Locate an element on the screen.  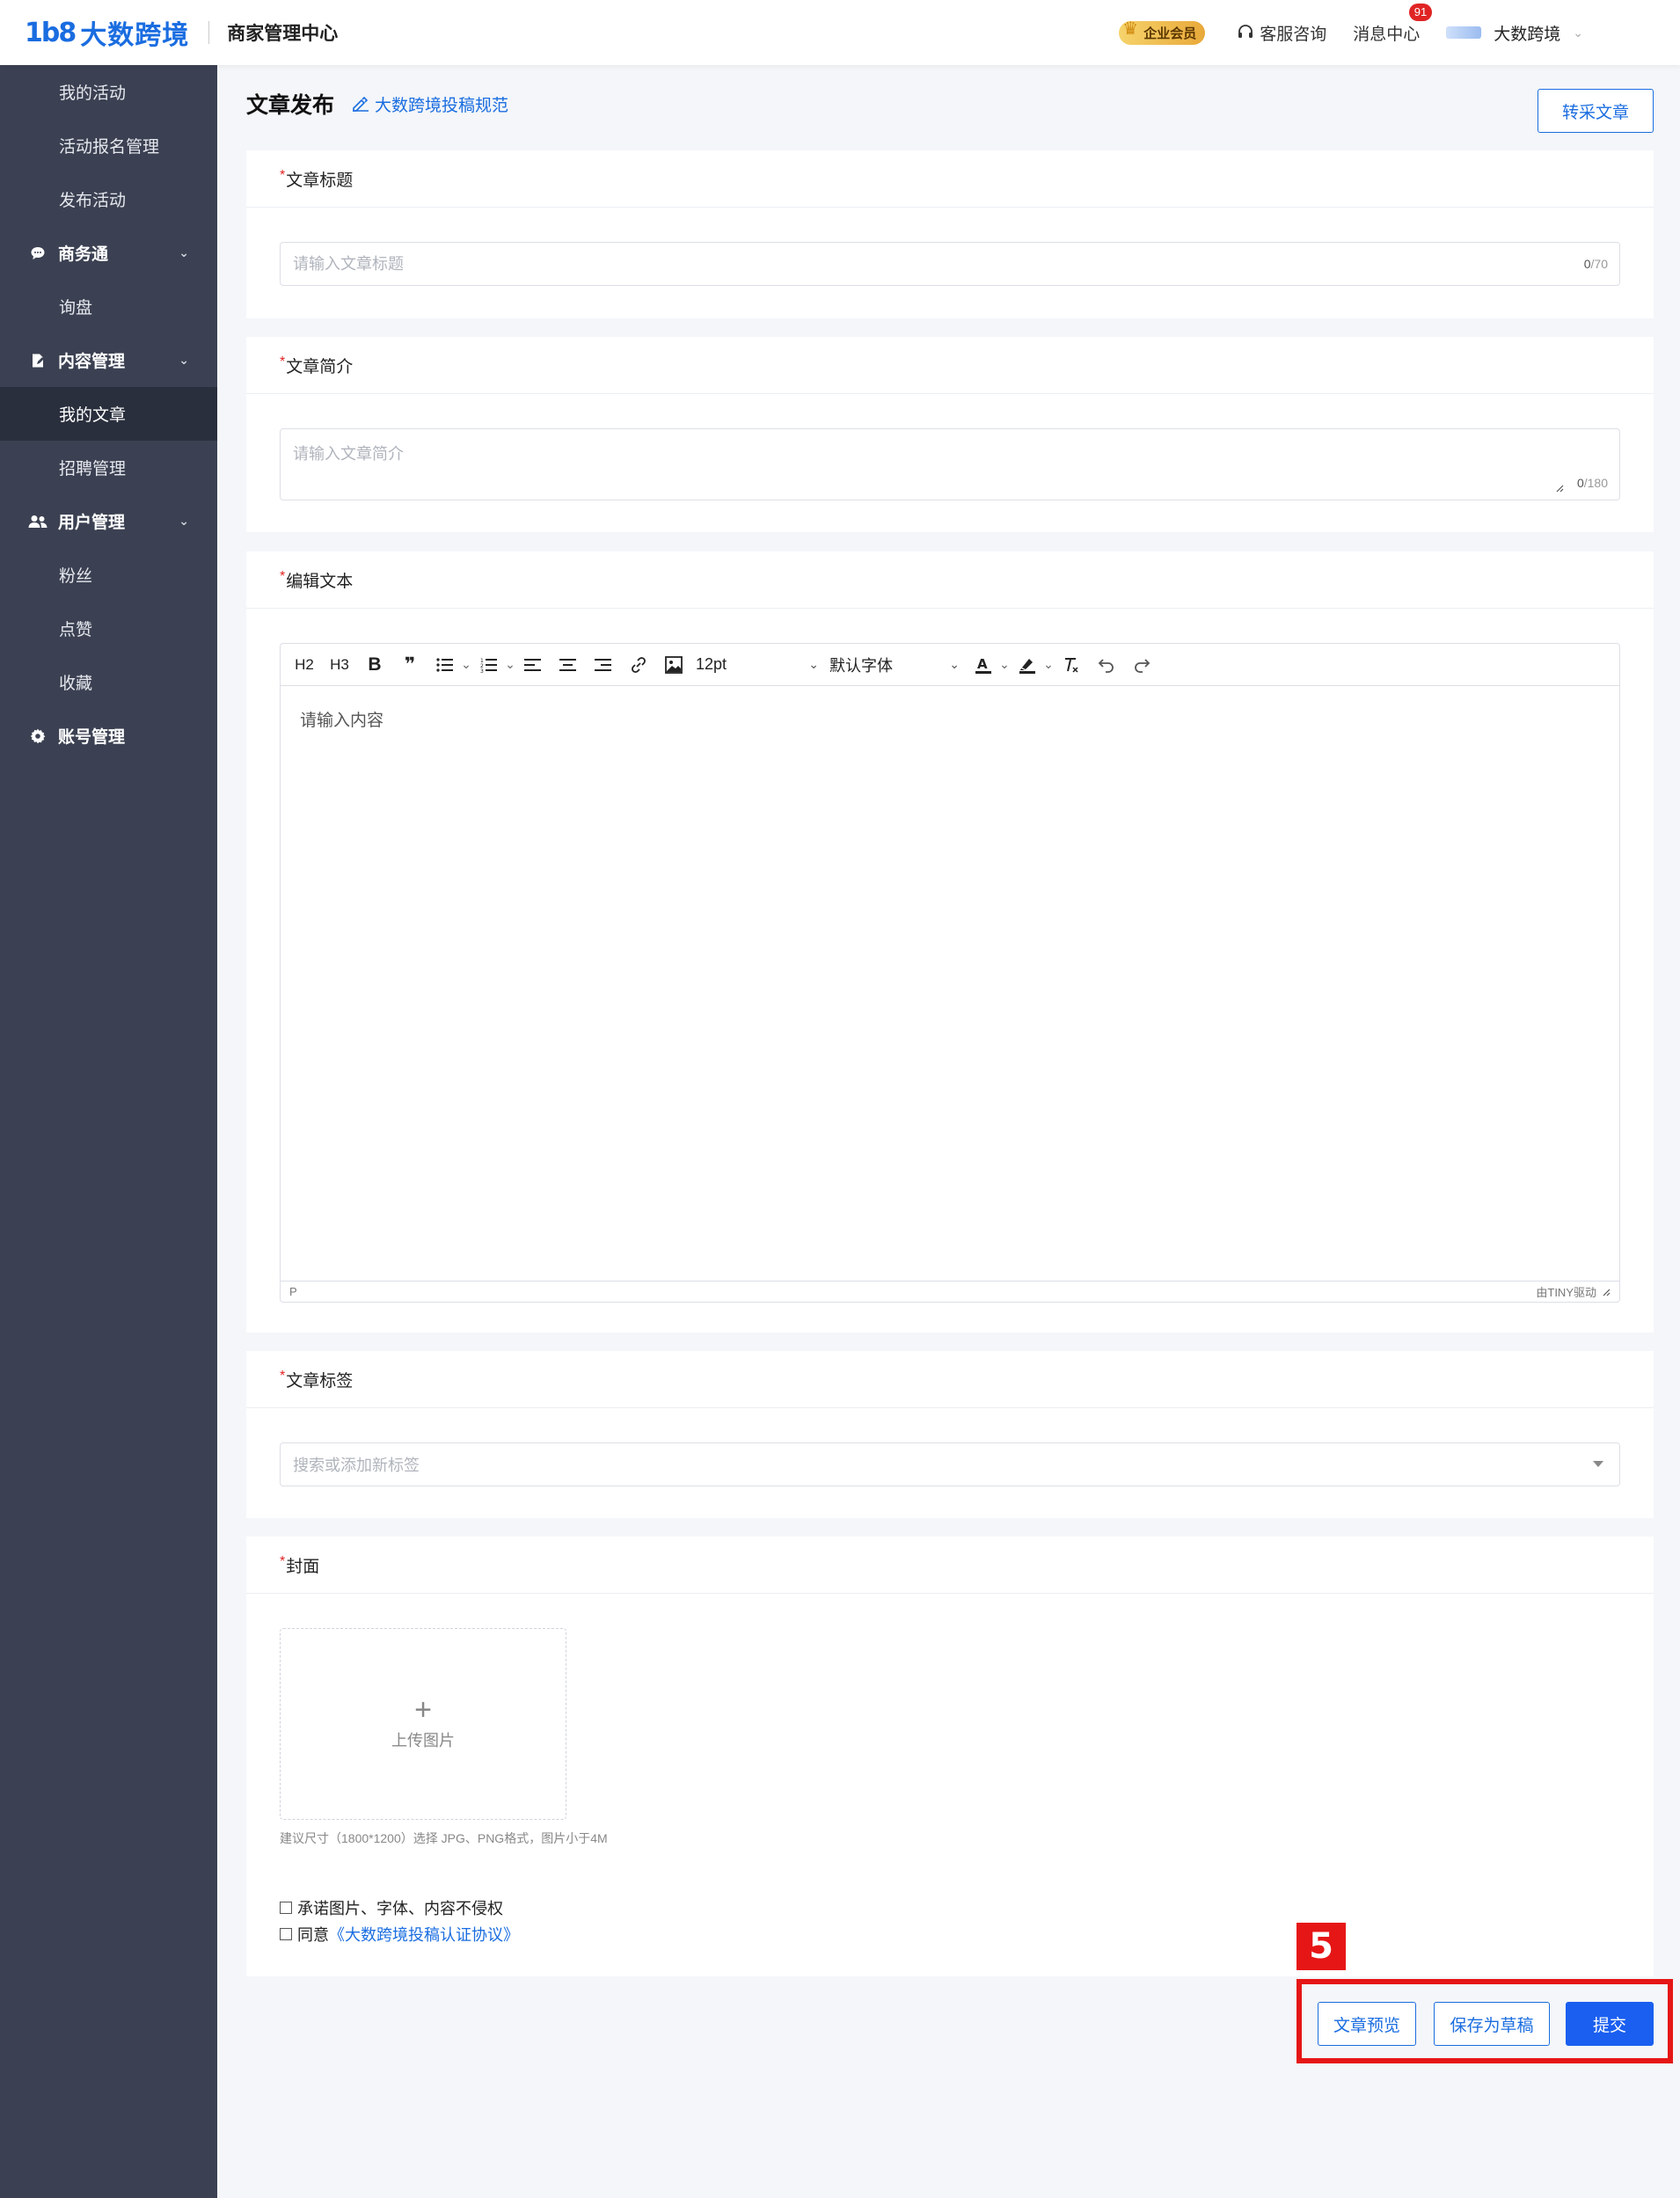
agreement-checkbox is located at coordinates (286, 1934).